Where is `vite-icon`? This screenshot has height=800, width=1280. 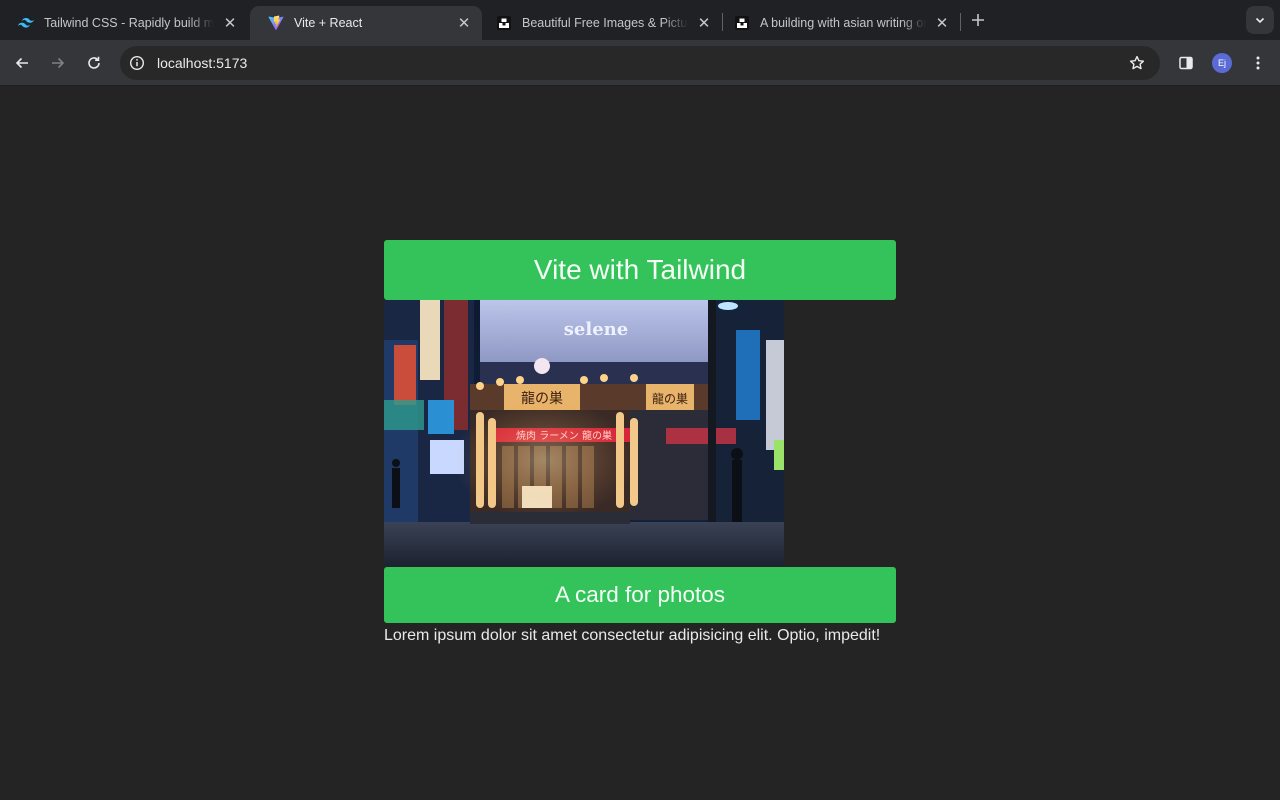 vite-icon is located at coordinates (276, 23).